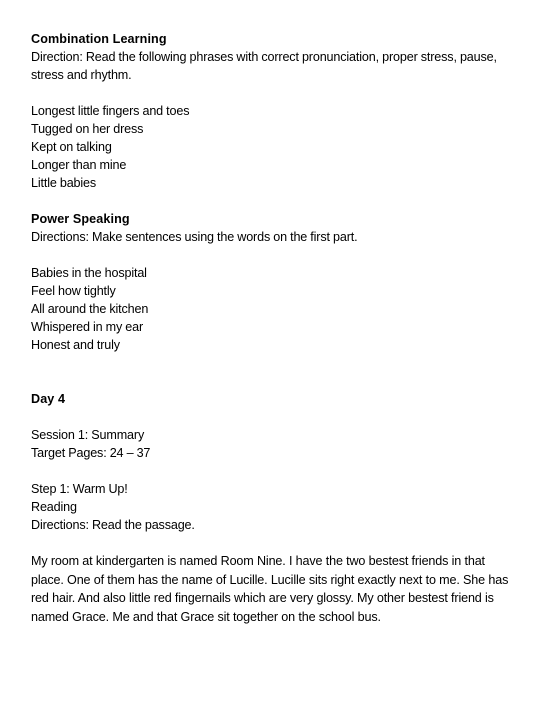  I want to click on activity-label: Reading, so click(54, 507).